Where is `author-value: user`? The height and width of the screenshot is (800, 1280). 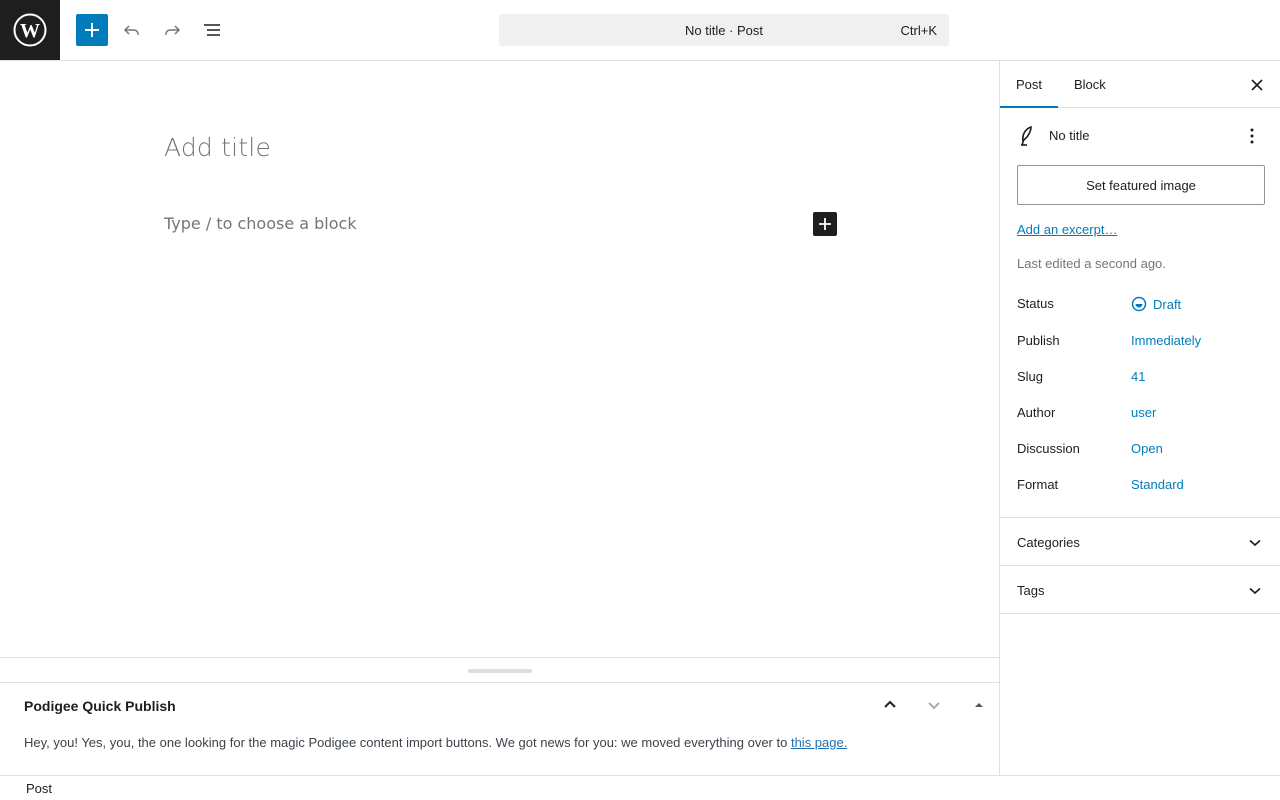 author-value: user is located at coordinates (1143, 412).